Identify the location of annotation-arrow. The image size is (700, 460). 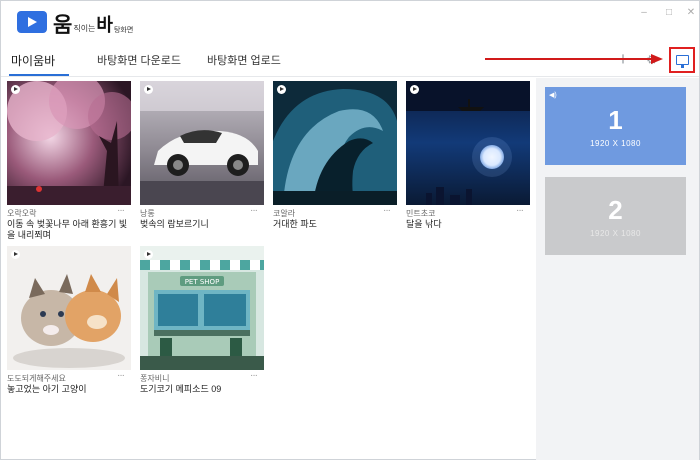
(569, 59).